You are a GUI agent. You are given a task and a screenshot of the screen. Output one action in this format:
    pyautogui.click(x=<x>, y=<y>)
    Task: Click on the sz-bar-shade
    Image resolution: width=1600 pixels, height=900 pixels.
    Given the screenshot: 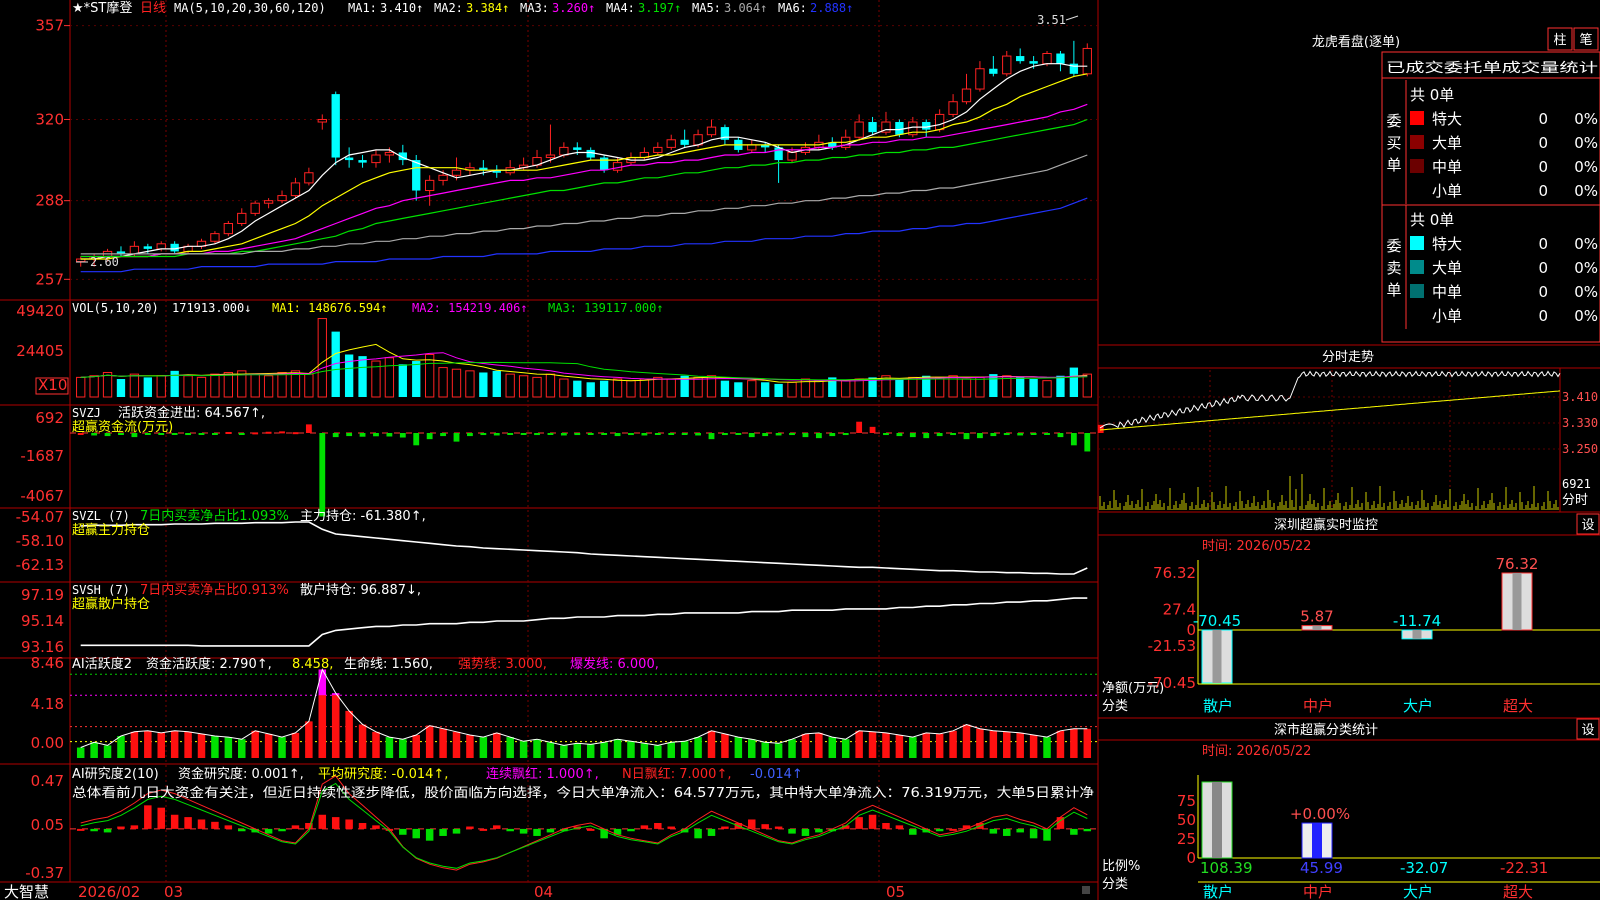 What is the action you would take?
    pyautogui.click(x=1417, y=634)
    